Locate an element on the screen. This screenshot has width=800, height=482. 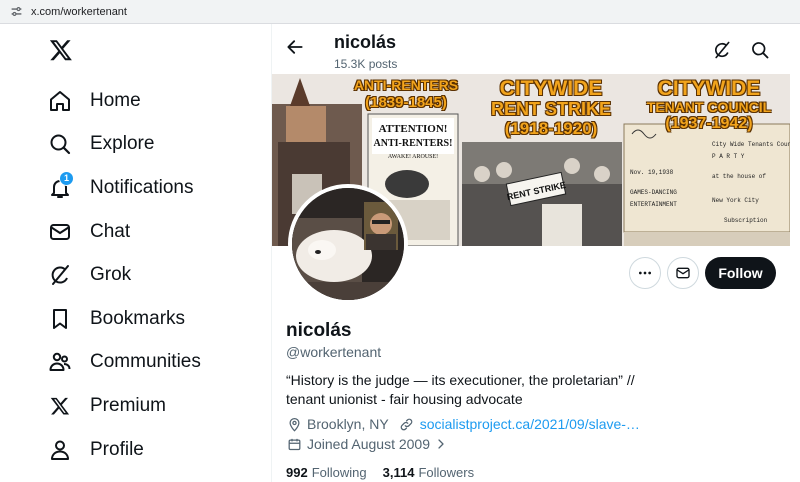
profile-header-bar: nicolás 15.3K posts is located at coordinates (531, 49).